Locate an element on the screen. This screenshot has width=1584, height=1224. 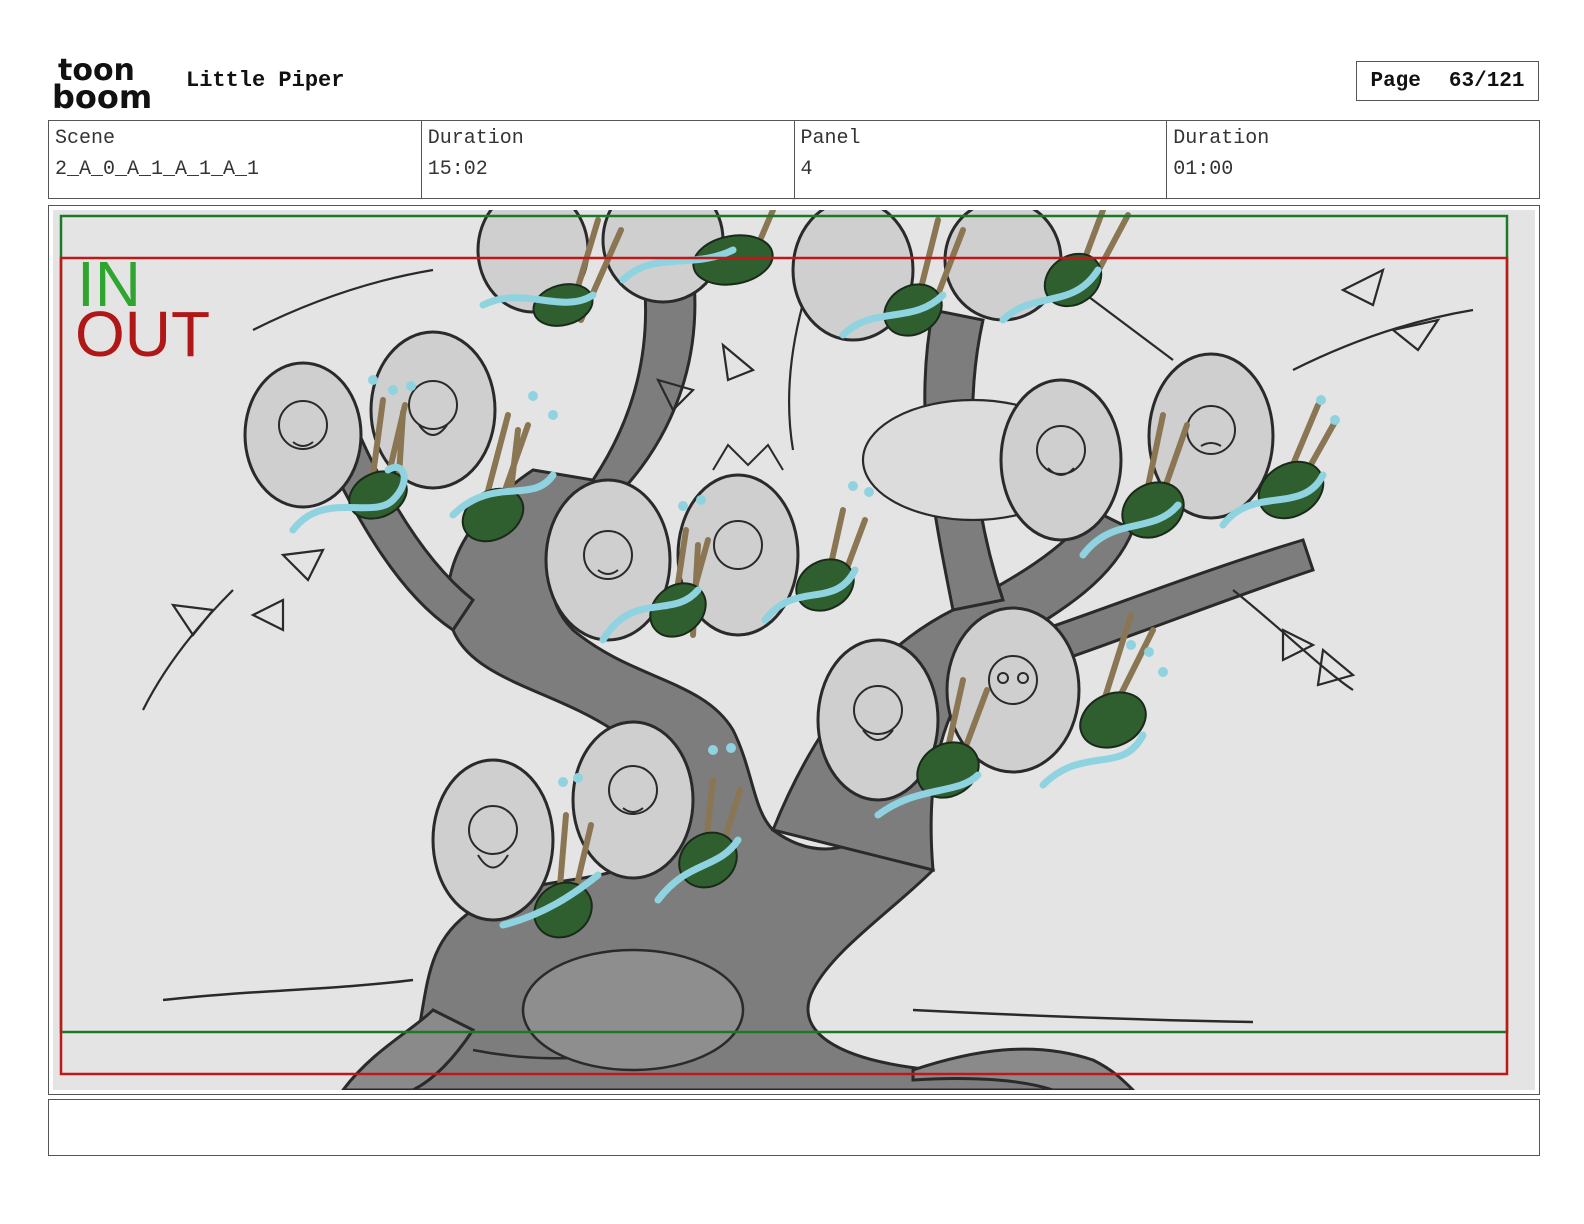
page-number: 63/121 is located at coordinates (1486, 81).